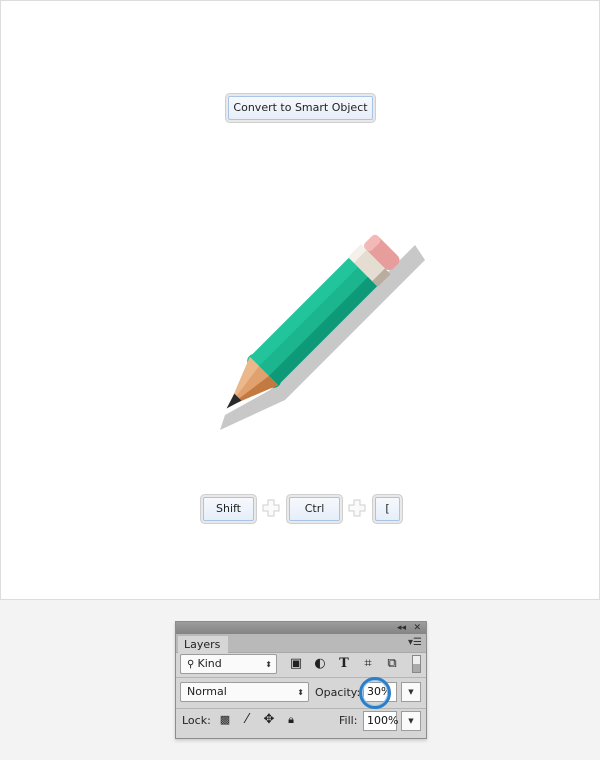 This screenshot has height=760, width=600. Describe the element at coordinates (338, 692) in the screenshot. I see `opacity-label: Opacity:` at that location.